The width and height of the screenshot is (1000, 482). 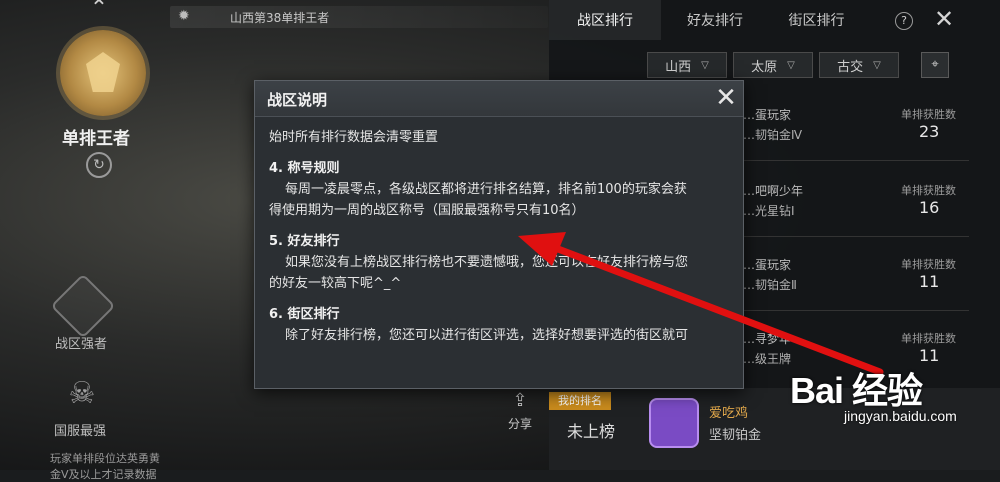 What do you see at coordinates (929, 131) in the screenshot?
I see `win-count: 23` at bounding box center [929, 131].